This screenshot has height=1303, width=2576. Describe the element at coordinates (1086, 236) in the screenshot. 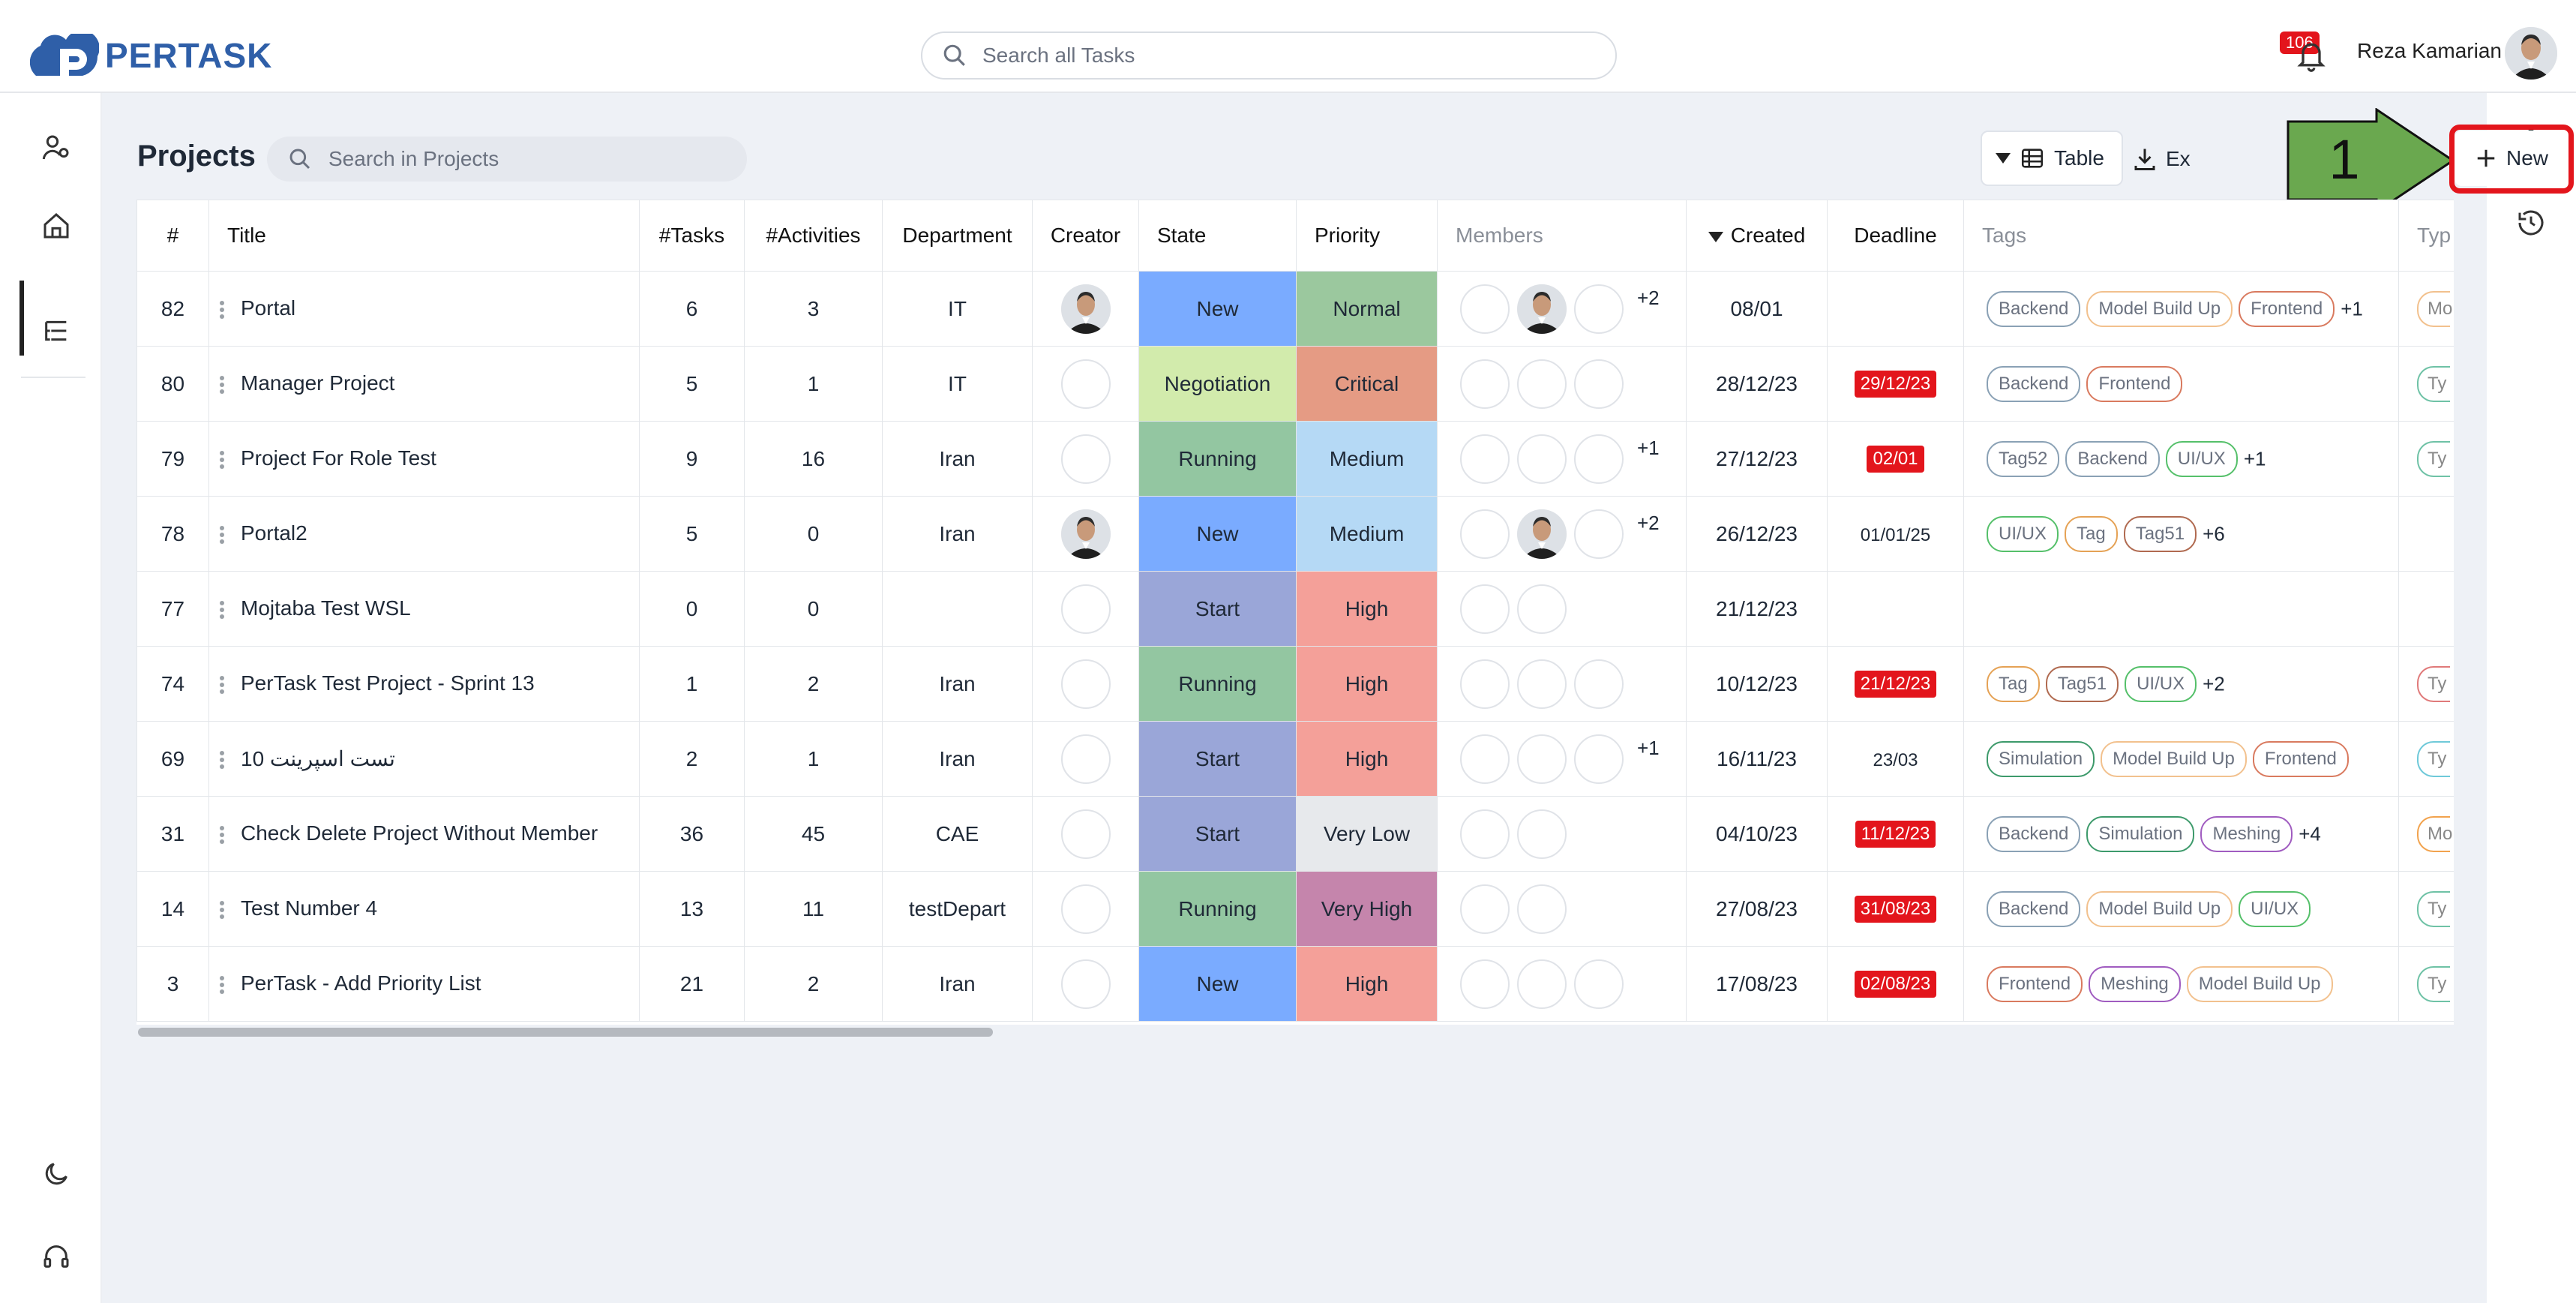

I see `column-header-creator: Creator` at that location.